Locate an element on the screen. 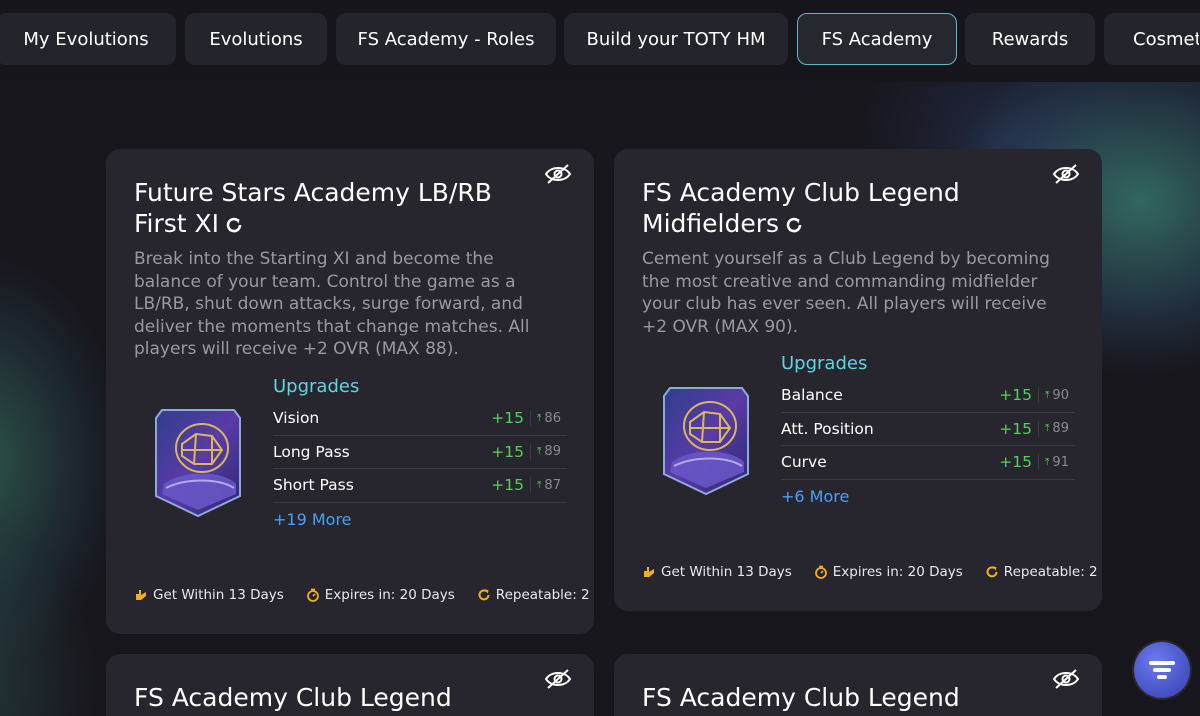  upgrade-row: Vision +15 ⤒ 86 is located at coordinates (420, 419).